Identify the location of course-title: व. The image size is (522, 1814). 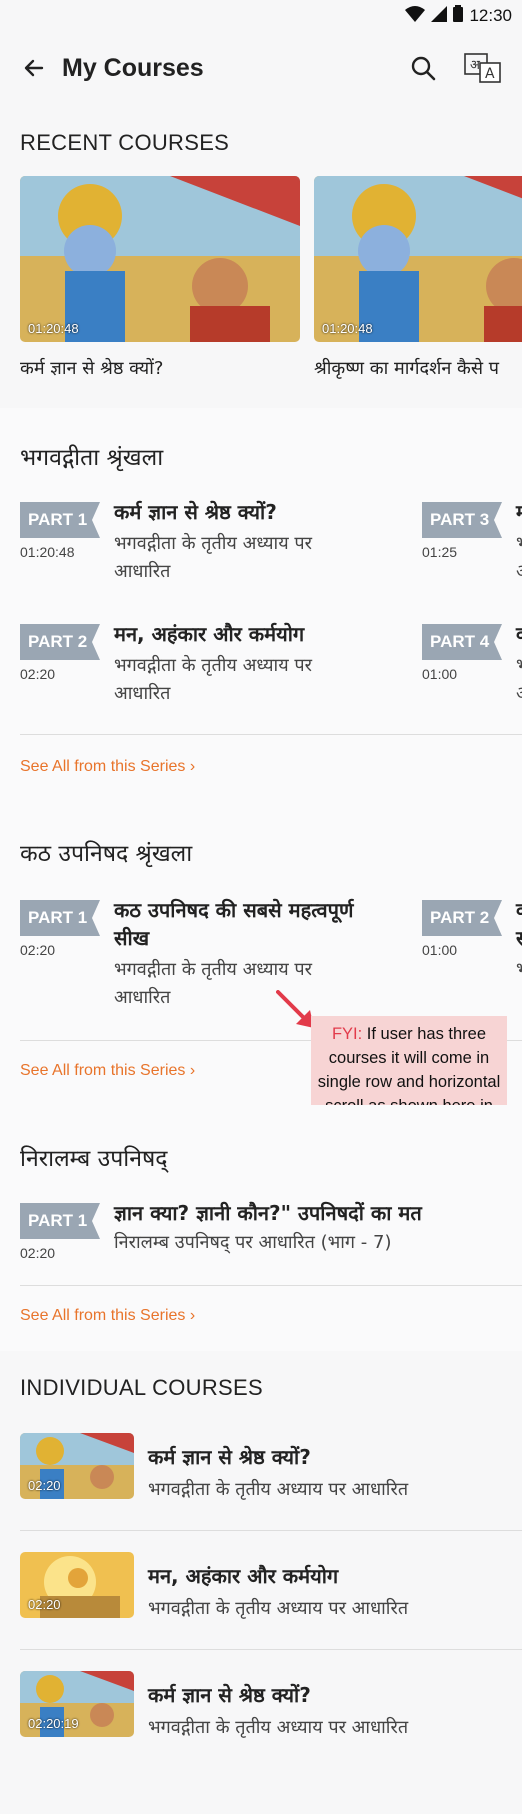
(519, 634).